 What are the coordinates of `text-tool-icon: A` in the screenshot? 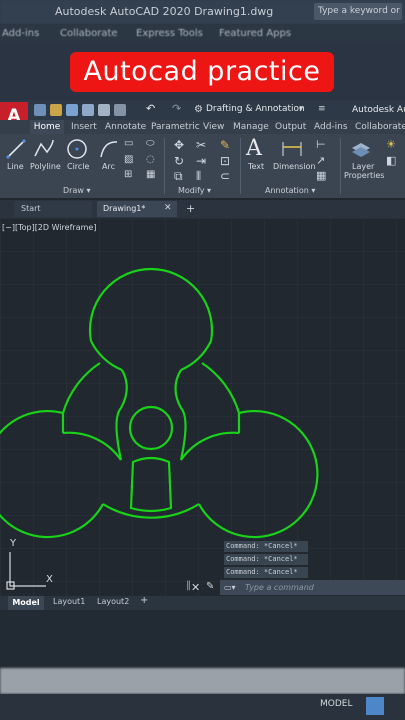 It's located at (254, 148).